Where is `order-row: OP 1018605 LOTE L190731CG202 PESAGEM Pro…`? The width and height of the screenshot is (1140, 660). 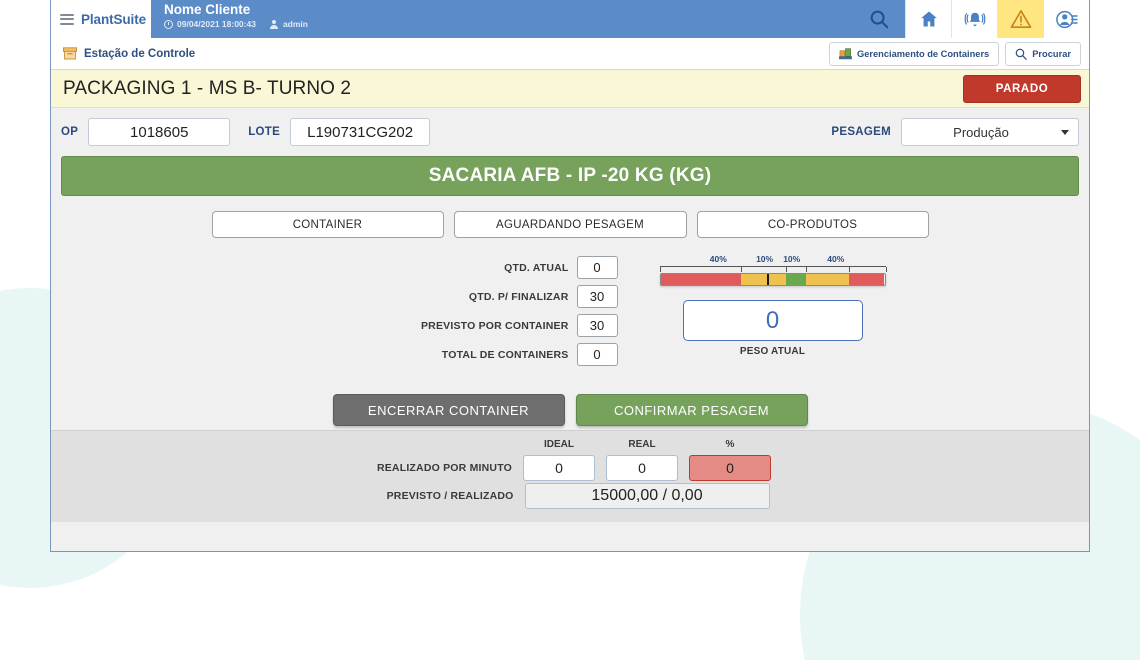
order-row: OP 1018605 LOTE L190731CG202 PESAGEM Pro… is located at coordinates (570, 132).